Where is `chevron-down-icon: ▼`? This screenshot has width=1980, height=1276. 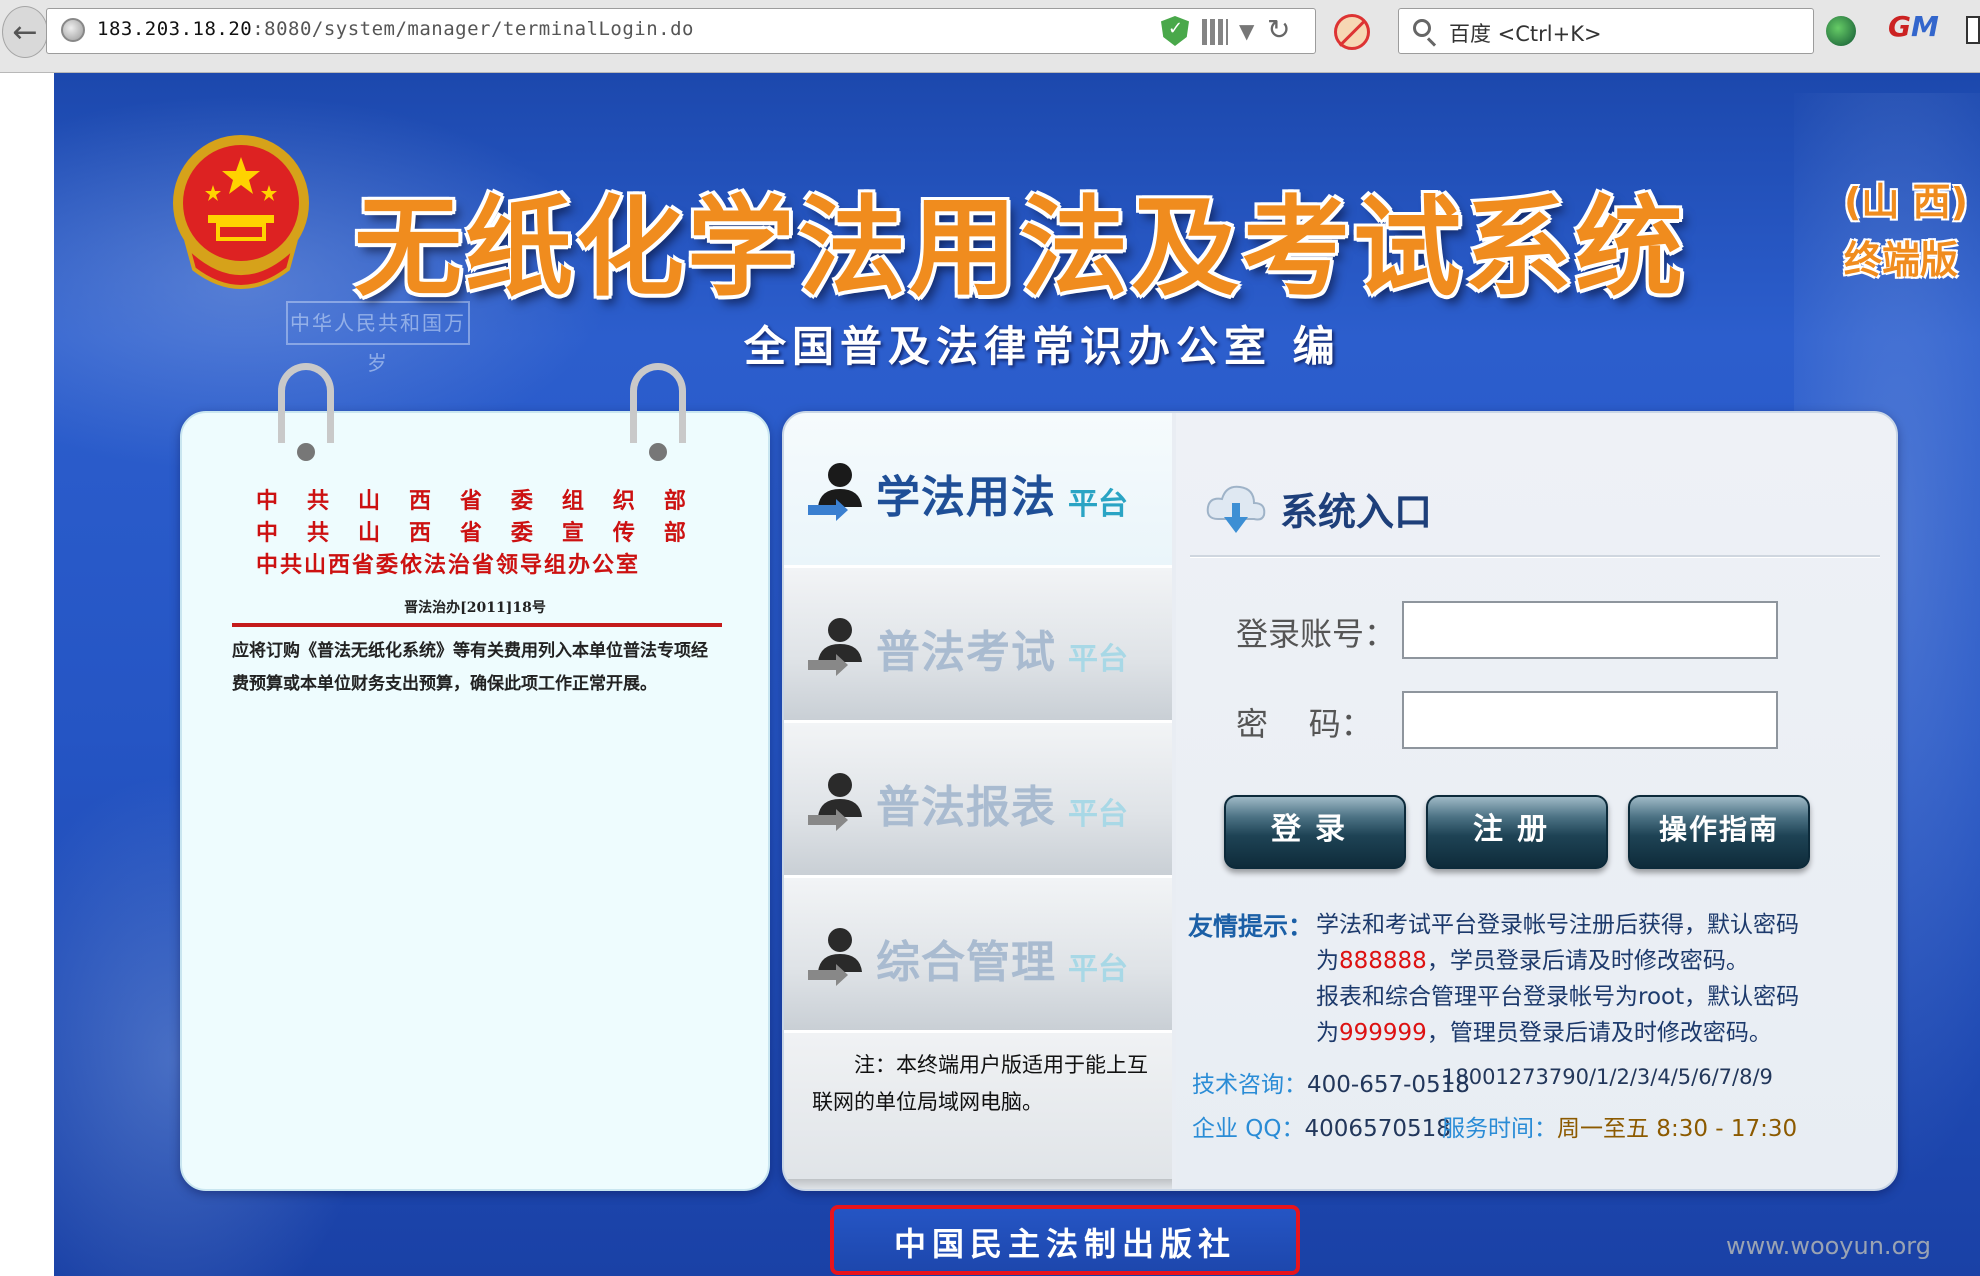 chevron-down-icon: ▼ is located at coordinates (1246, 31).